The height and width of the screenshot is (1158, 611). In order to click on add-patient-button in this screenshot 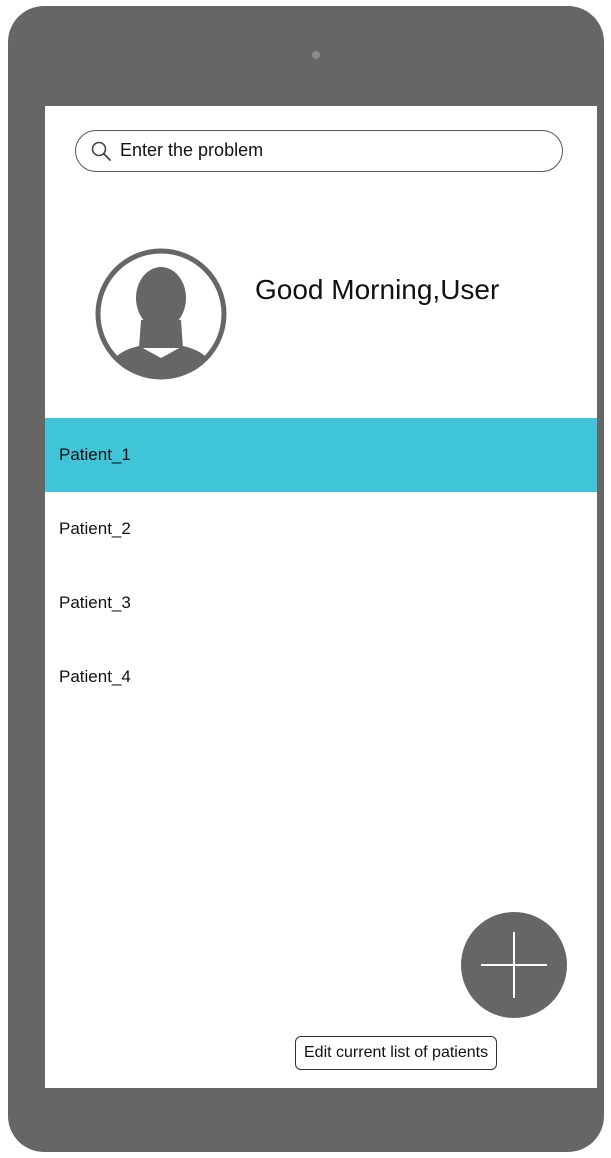, I will do `click(514, 965)`.